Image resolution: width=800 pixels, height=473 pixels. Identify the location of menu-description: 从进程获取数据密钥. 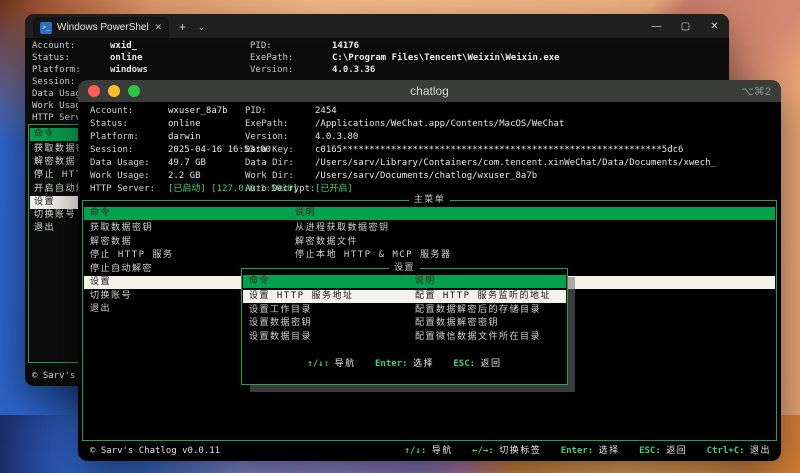
(342, 228).